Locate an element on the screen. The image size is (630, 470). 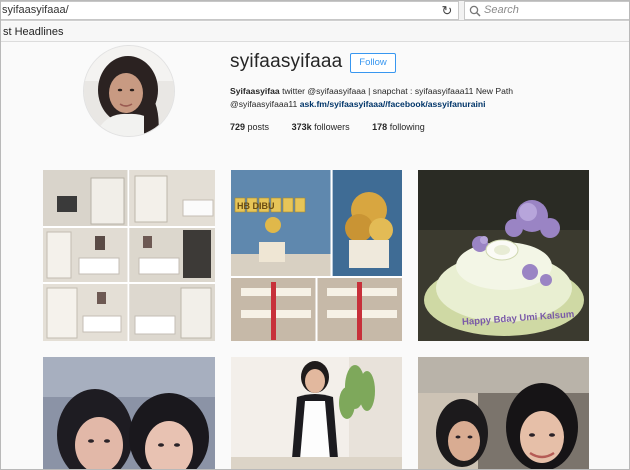
post-1-image is located at coordinates (129, 255).